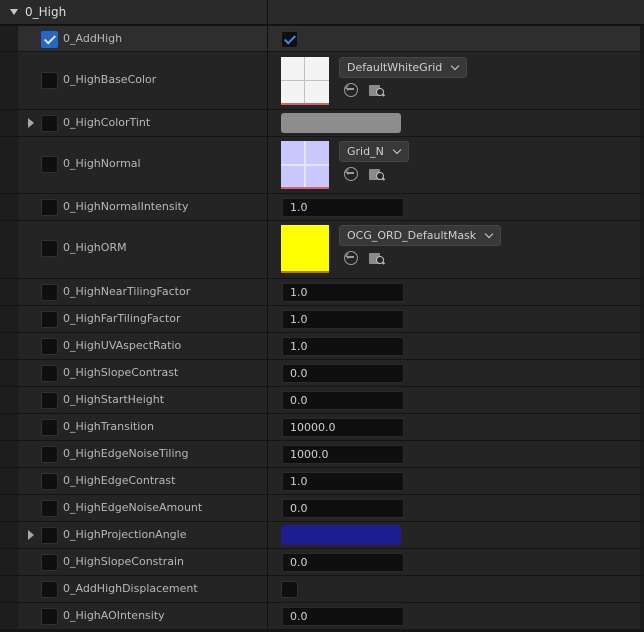  I want to click on asset-picker-combo: Grid_N, so click(374, 151).